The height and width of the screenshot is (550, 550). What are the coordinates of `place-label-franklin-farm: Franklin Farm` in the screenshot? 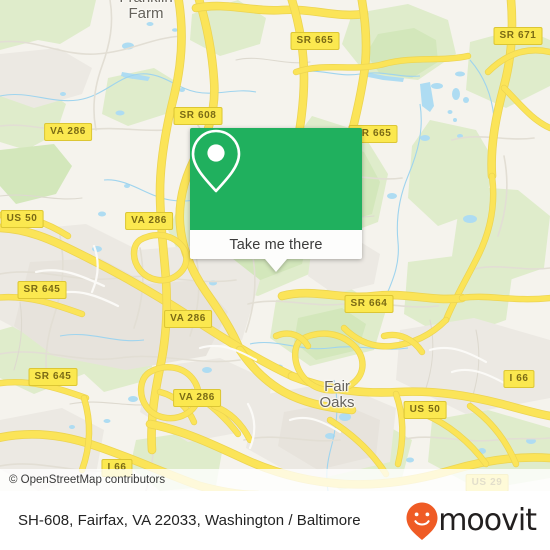 It's located at (145, 11).